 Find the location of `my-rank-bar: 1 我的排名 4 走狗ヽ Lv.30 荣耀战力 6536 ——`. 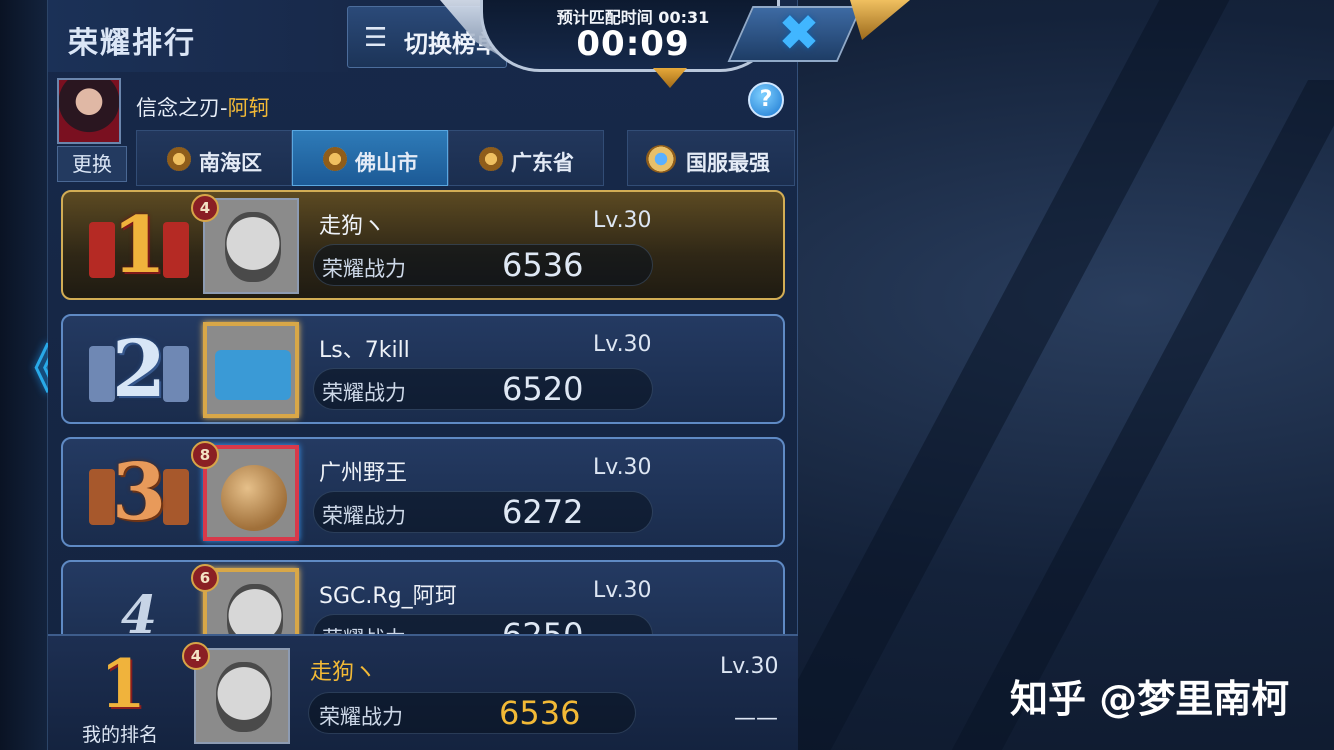

my-rank-bar: 1 我的排名 4 走狗ヽ Lv.30 荣耀战力 6536 —— is located at coordinates (423, 692).